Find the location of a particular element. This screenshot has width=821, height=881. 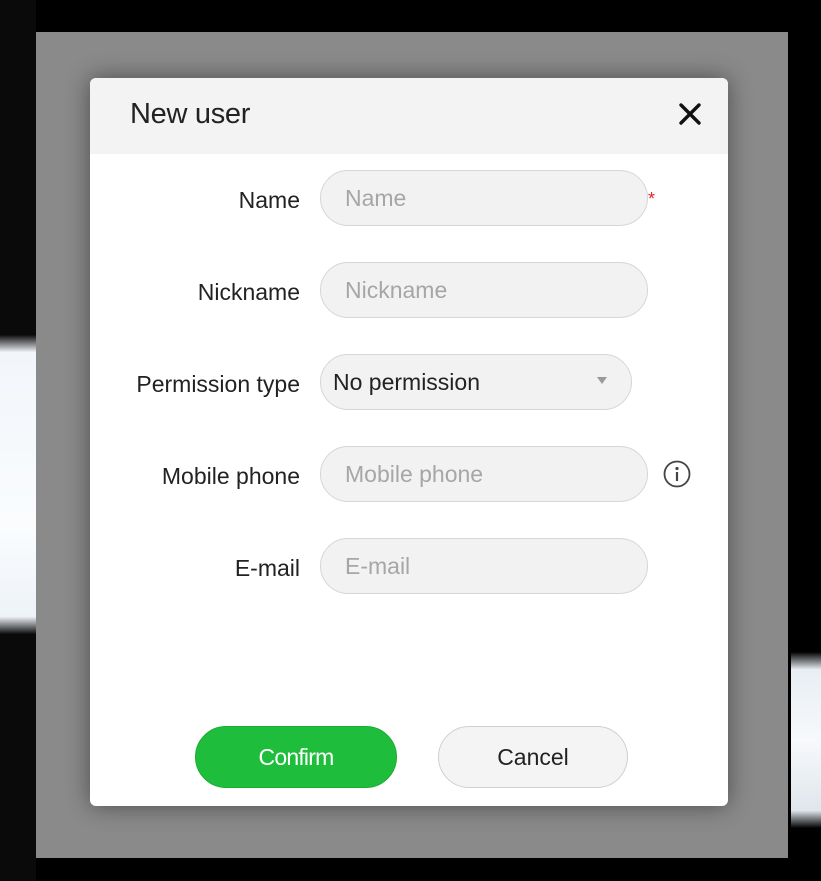

email-label: E-mail is located at coordinates (267, 568).